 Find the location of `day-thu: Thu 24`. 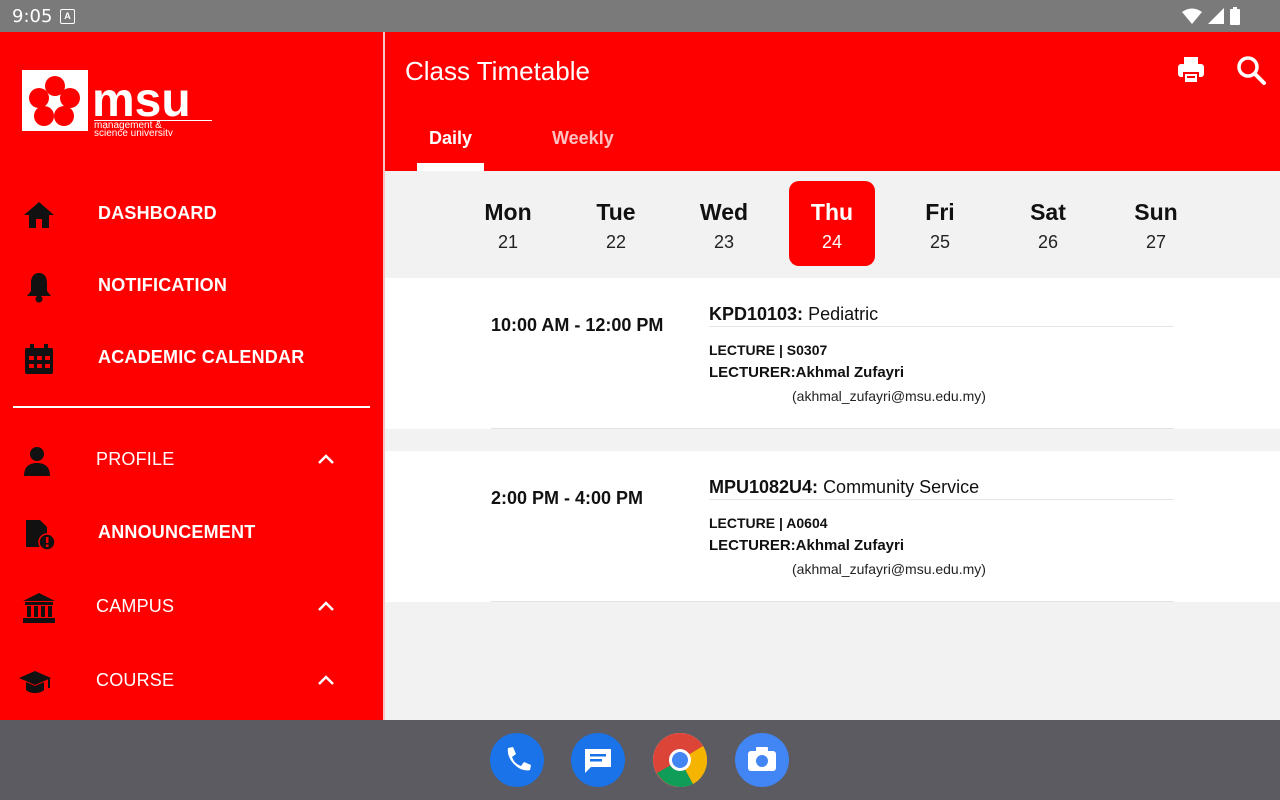

day-thu: Thu 24 is located at coordinates (832, 223).